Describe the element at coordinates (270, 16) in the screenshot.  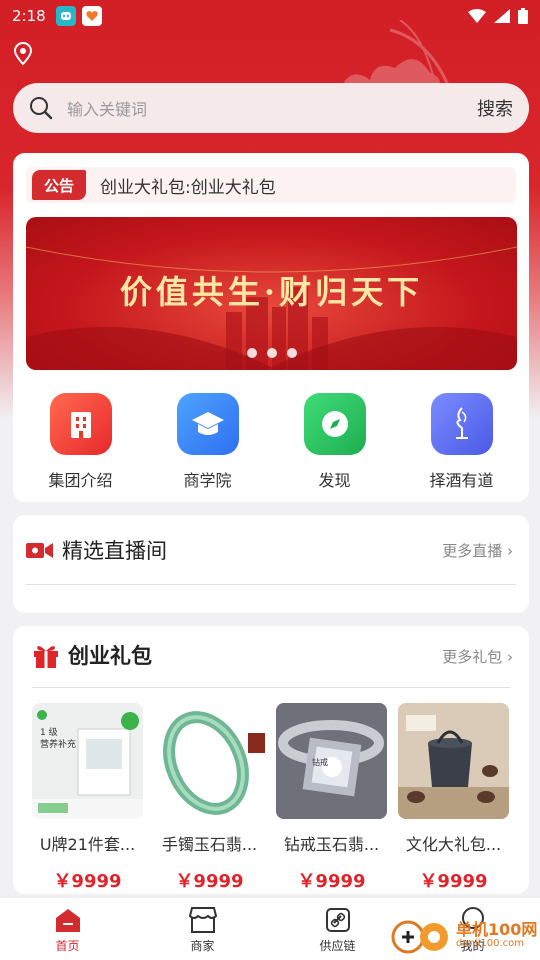
I see `status-bar: 2:18` at that location.